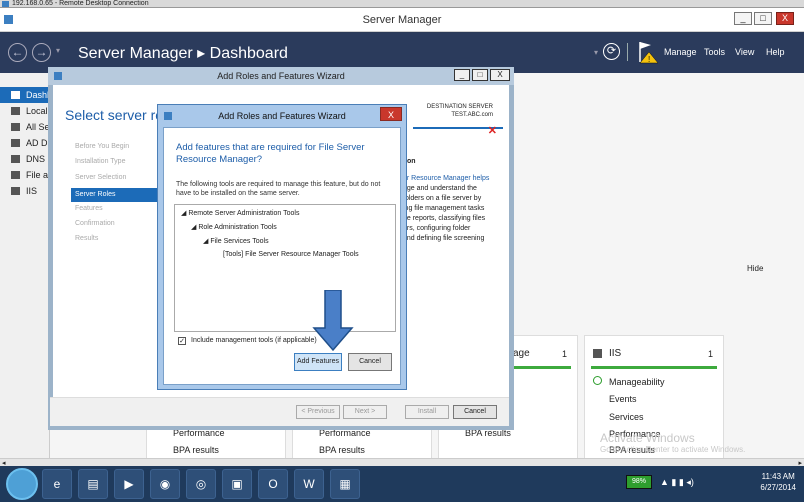 The width and height of the screenshot is (804, 502). I want to click on include-tools-checkbox: ✓, so click(182, 341).